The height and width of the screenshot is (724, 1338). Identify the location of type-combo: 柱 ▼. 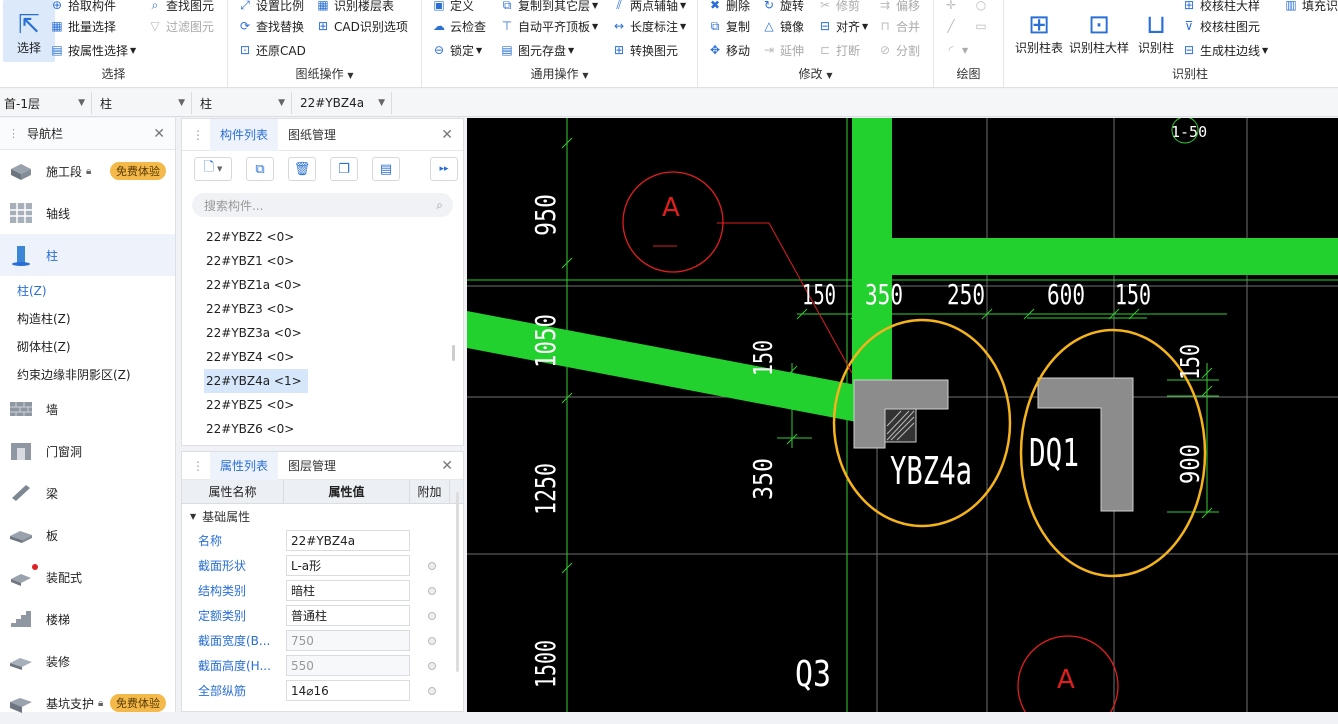
(244, 103).